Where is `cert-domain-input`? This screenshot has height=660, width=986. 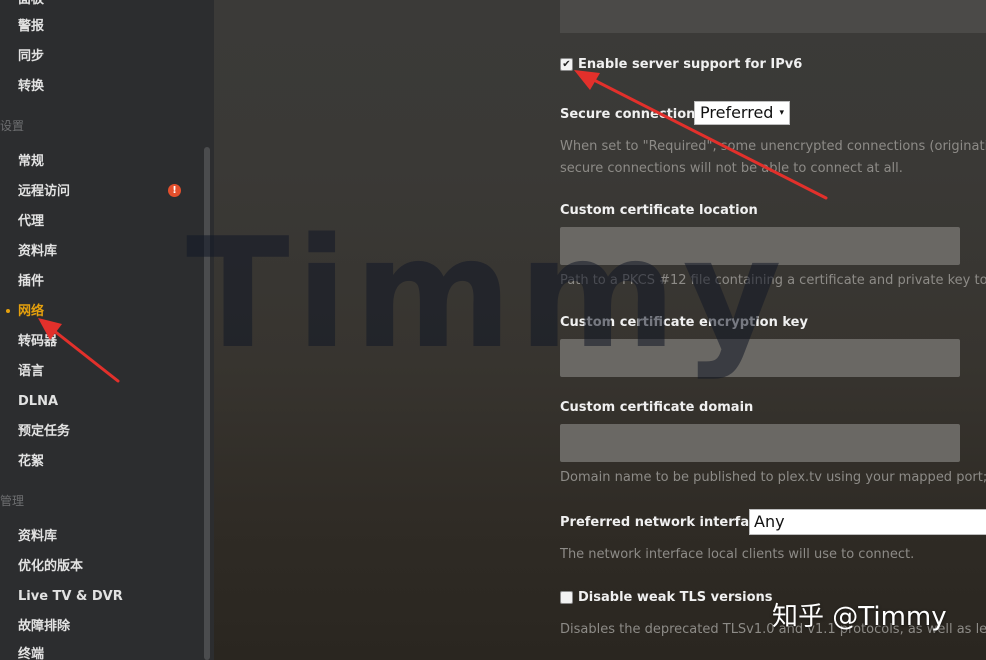
cert-domain-input is located at coordinates (760, 443).